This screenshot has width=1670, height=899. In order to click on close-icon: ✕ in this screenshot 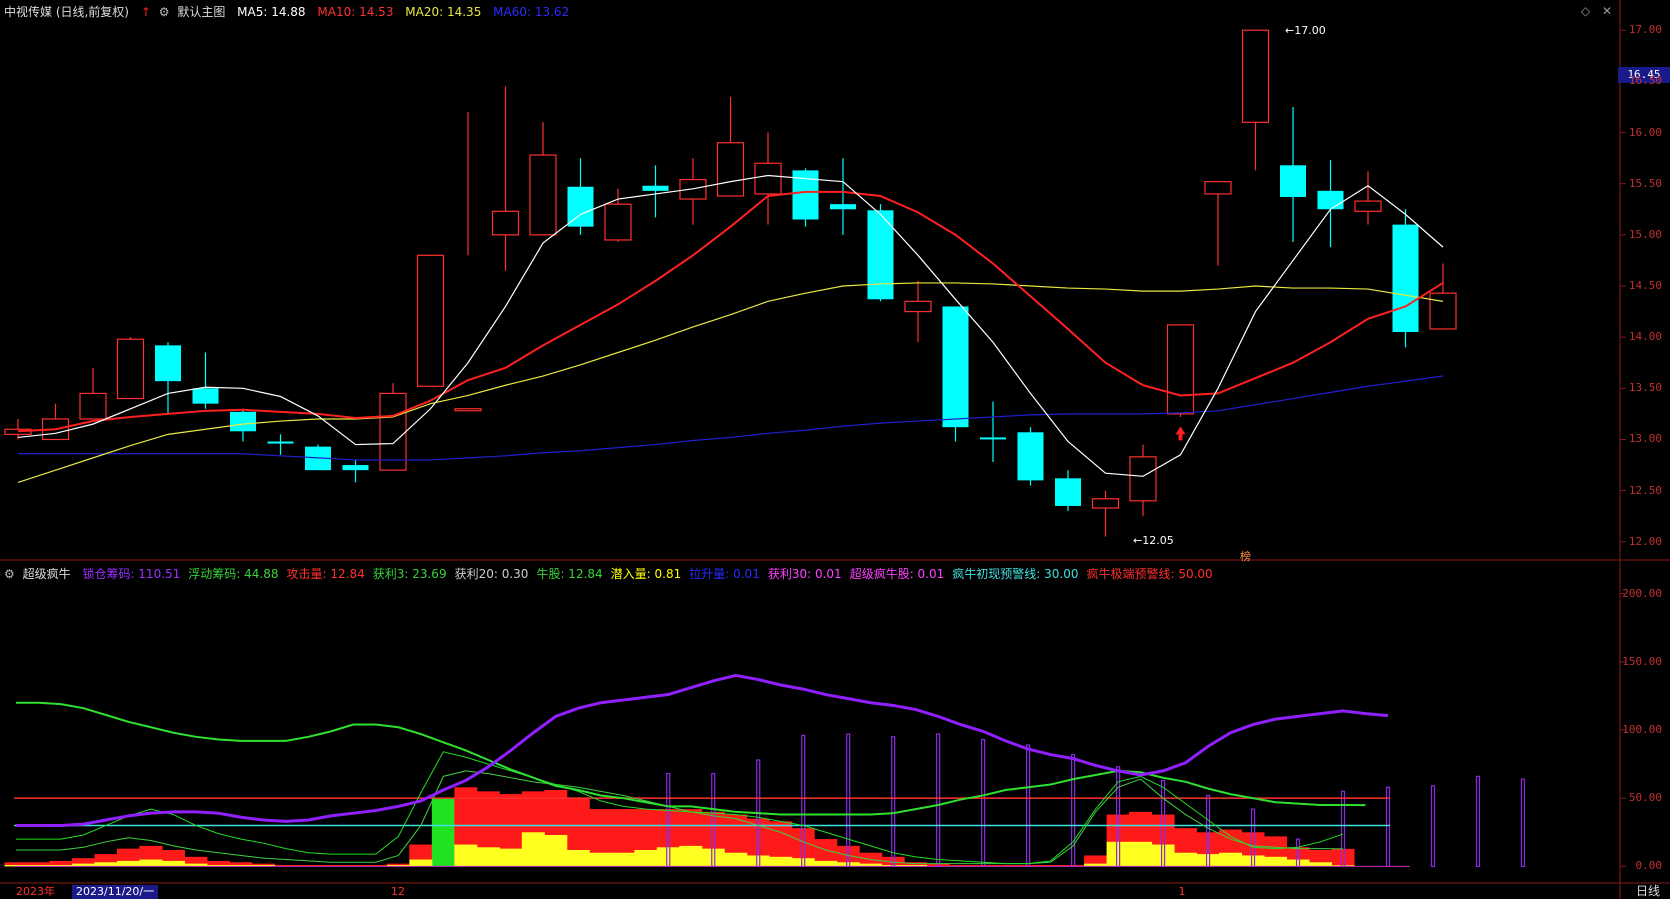, I will do `click(1607, 11)`.